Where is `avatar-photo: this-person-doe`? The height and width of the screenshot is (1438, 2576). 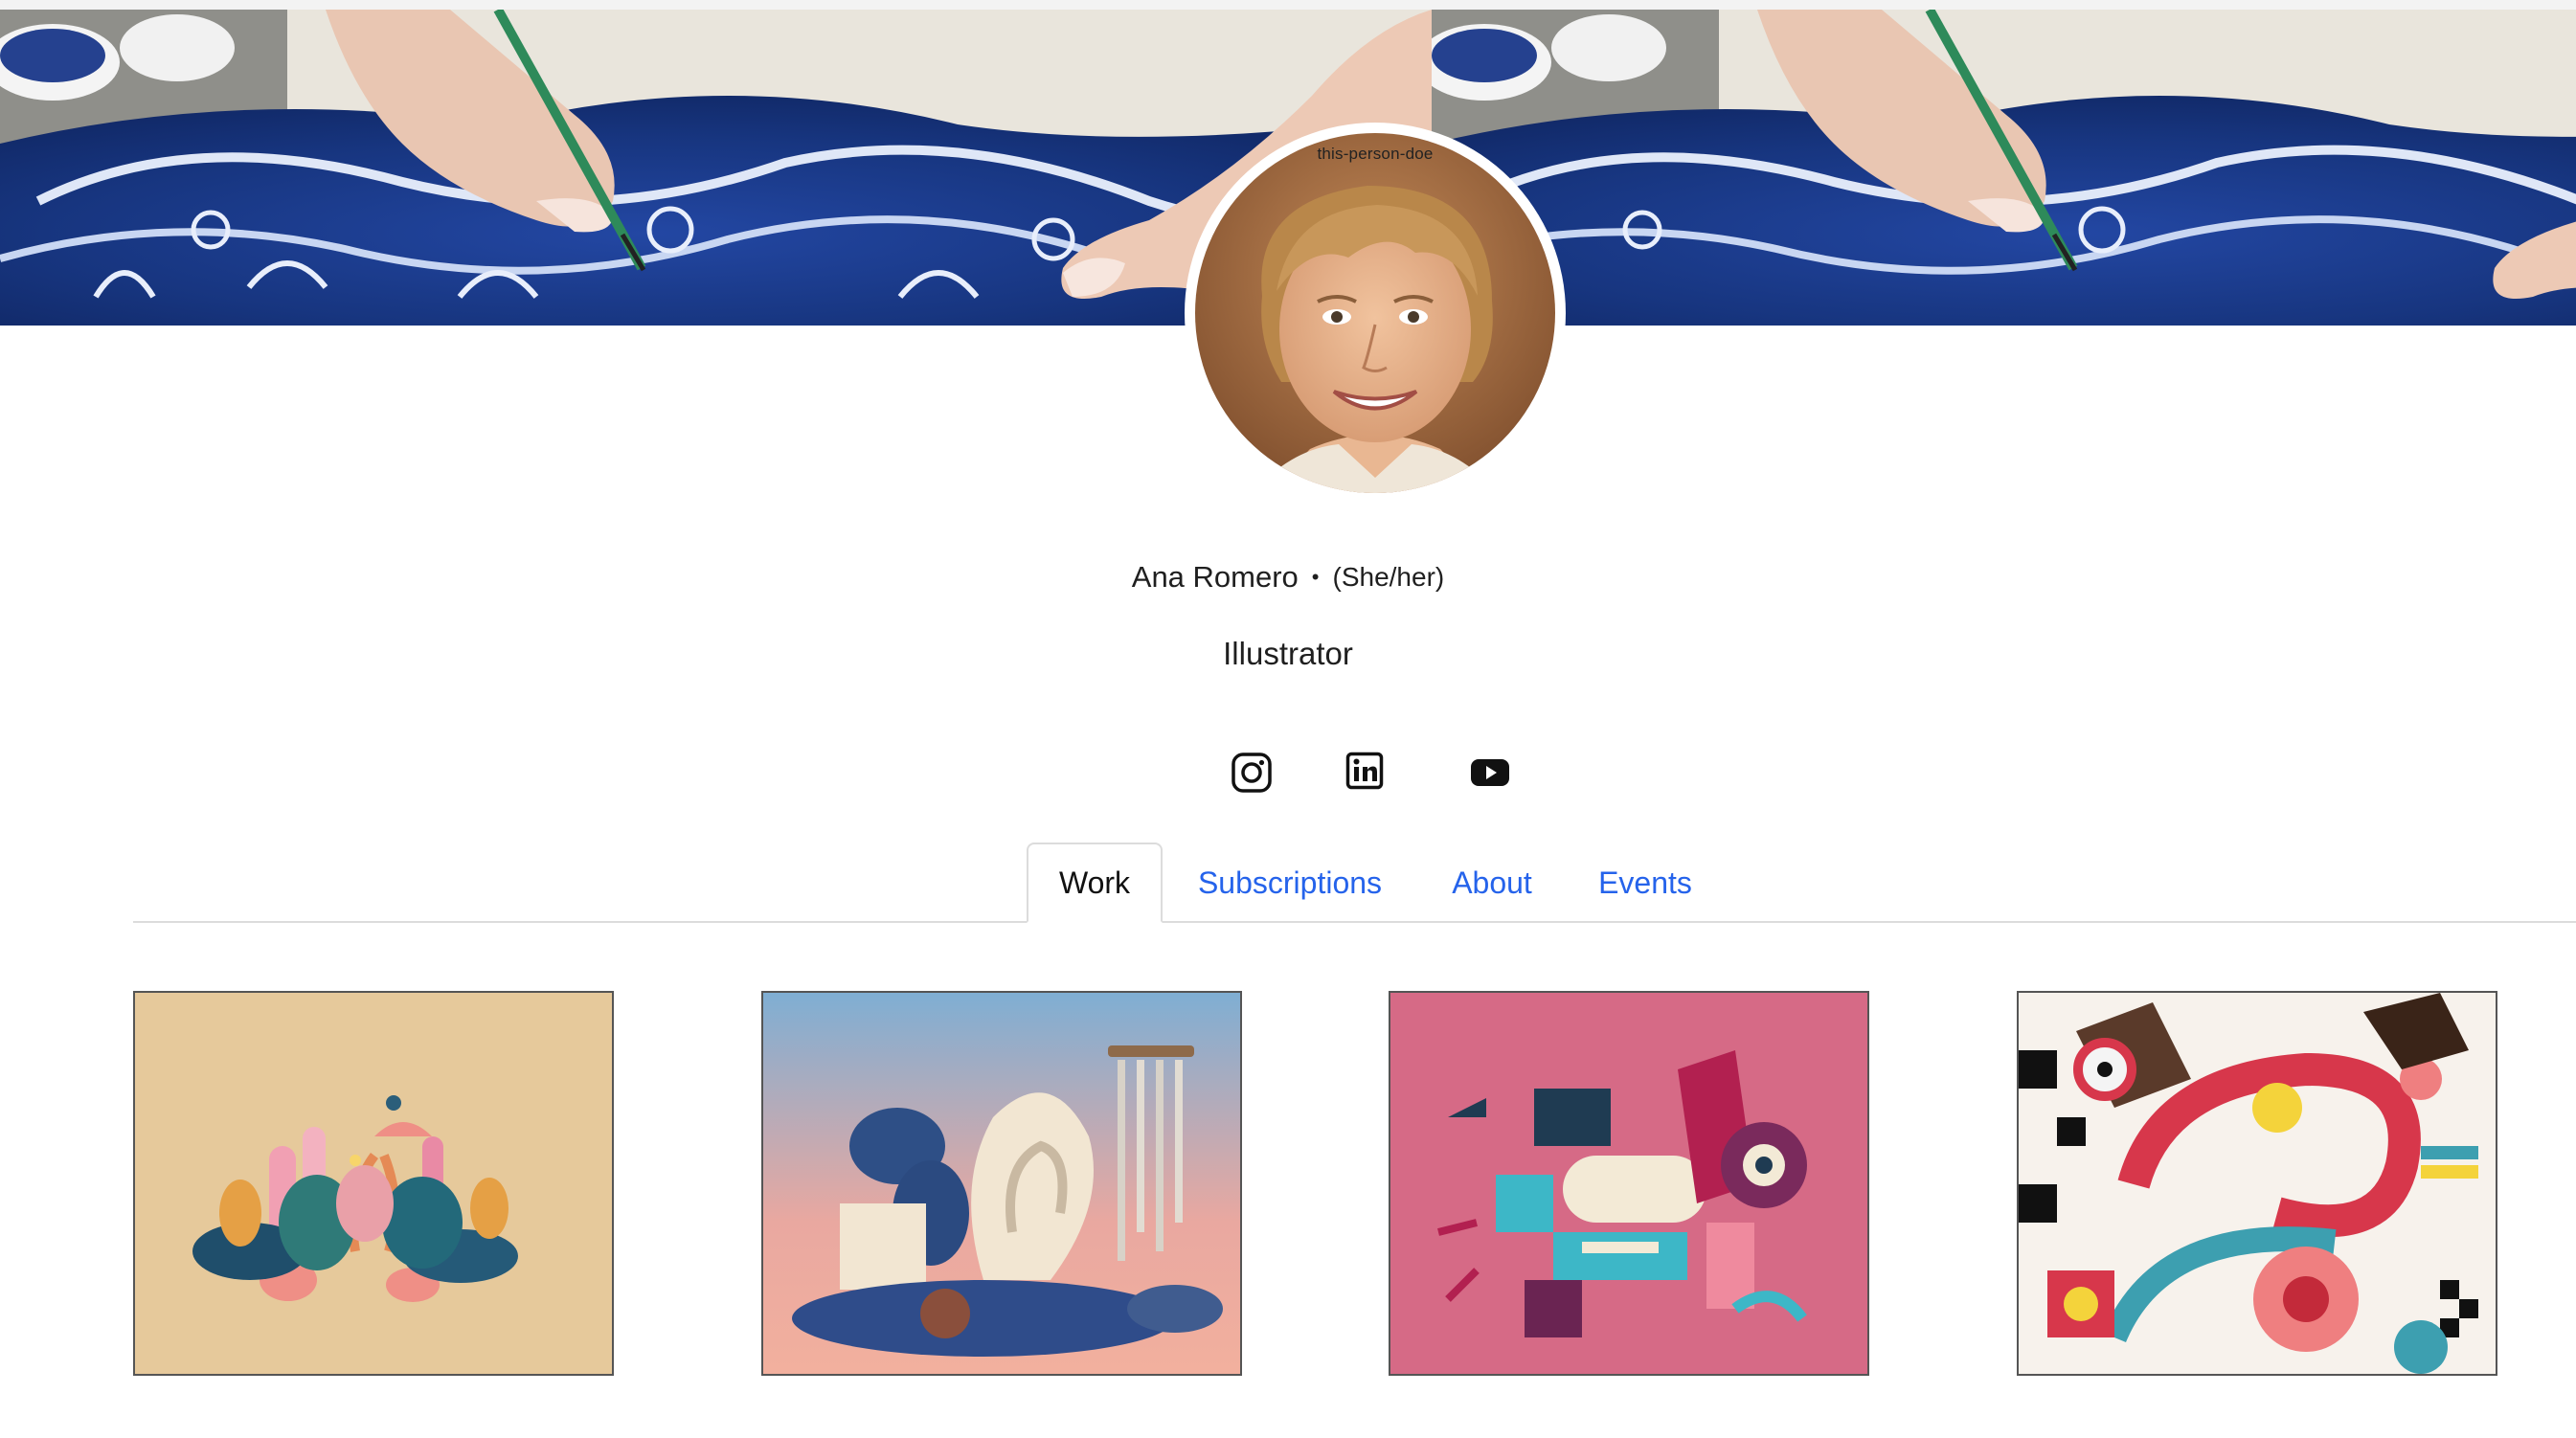 avatar-photo: this-person-doe is located at coordinates (1375, 313).